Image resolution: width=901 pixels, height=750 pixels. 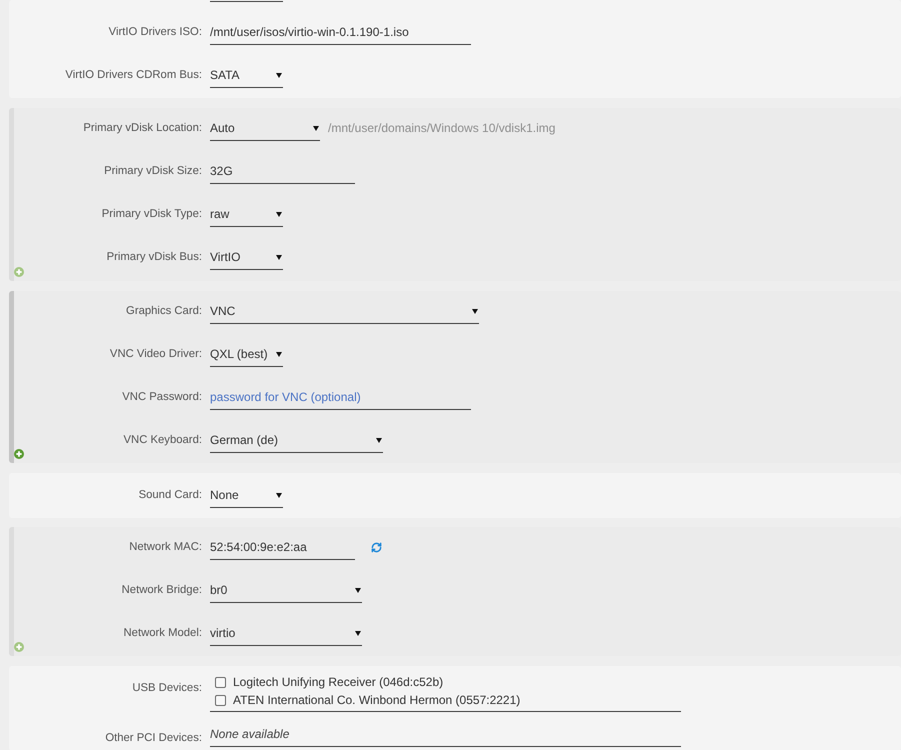 What do you see at coordinates (153, 738) in the screenshot?
I see `field-label: Other PCI Devices:` at bounding box center [153, 738].